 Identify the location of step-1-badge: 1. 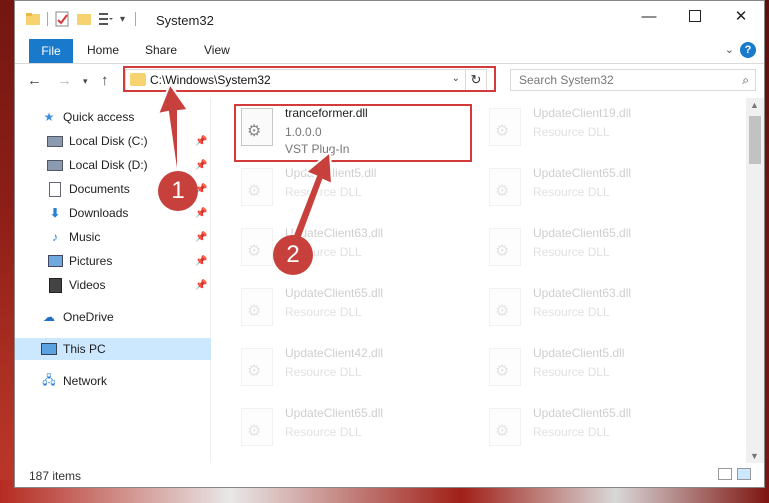
(178, 191).